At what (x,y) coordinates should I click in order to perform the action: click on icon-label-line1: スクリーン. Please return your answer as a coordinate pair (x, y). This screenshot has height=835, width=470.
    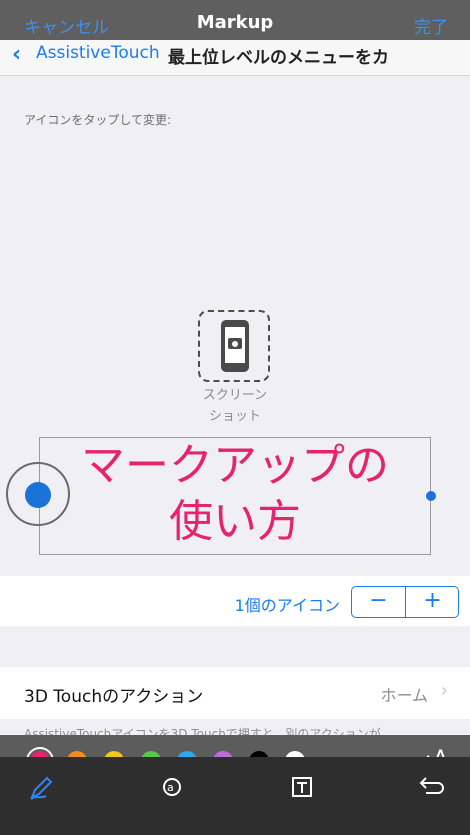
    Looking at the image, I should click on (235, 395).